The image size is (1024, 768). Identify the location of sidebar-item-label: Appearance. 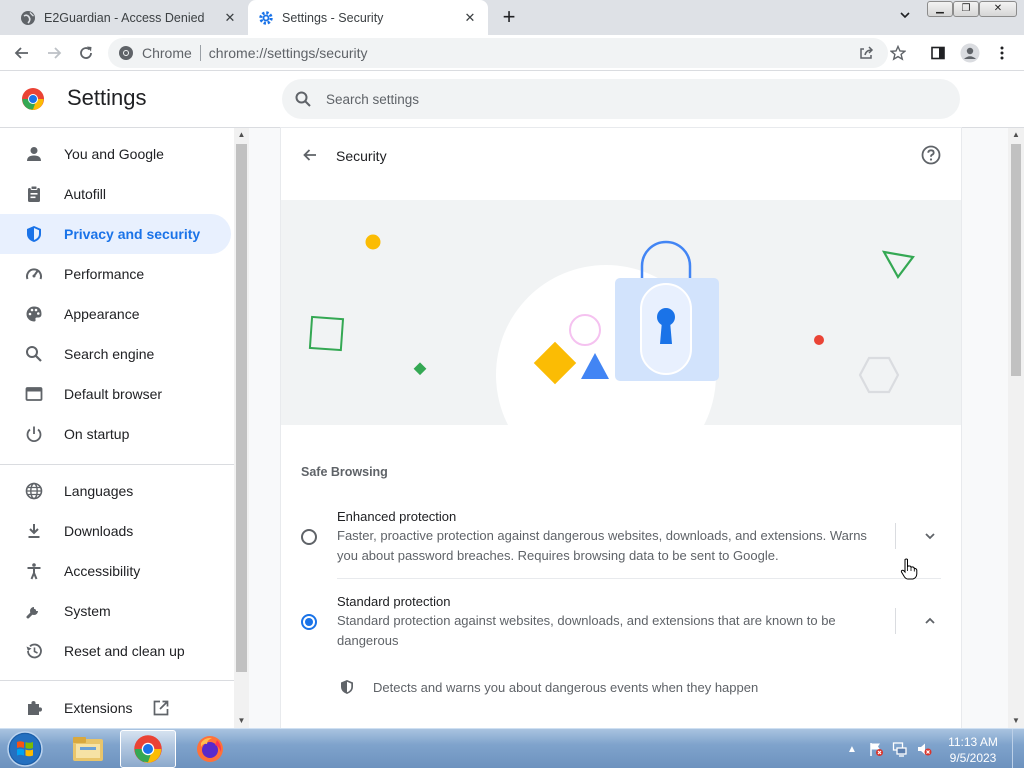
(102, 314).